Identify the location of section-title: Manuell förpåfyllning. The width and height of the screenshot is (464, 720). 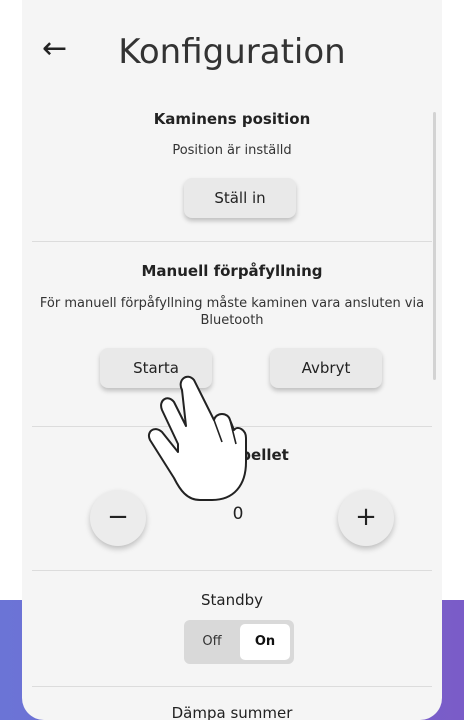
(232, 271).